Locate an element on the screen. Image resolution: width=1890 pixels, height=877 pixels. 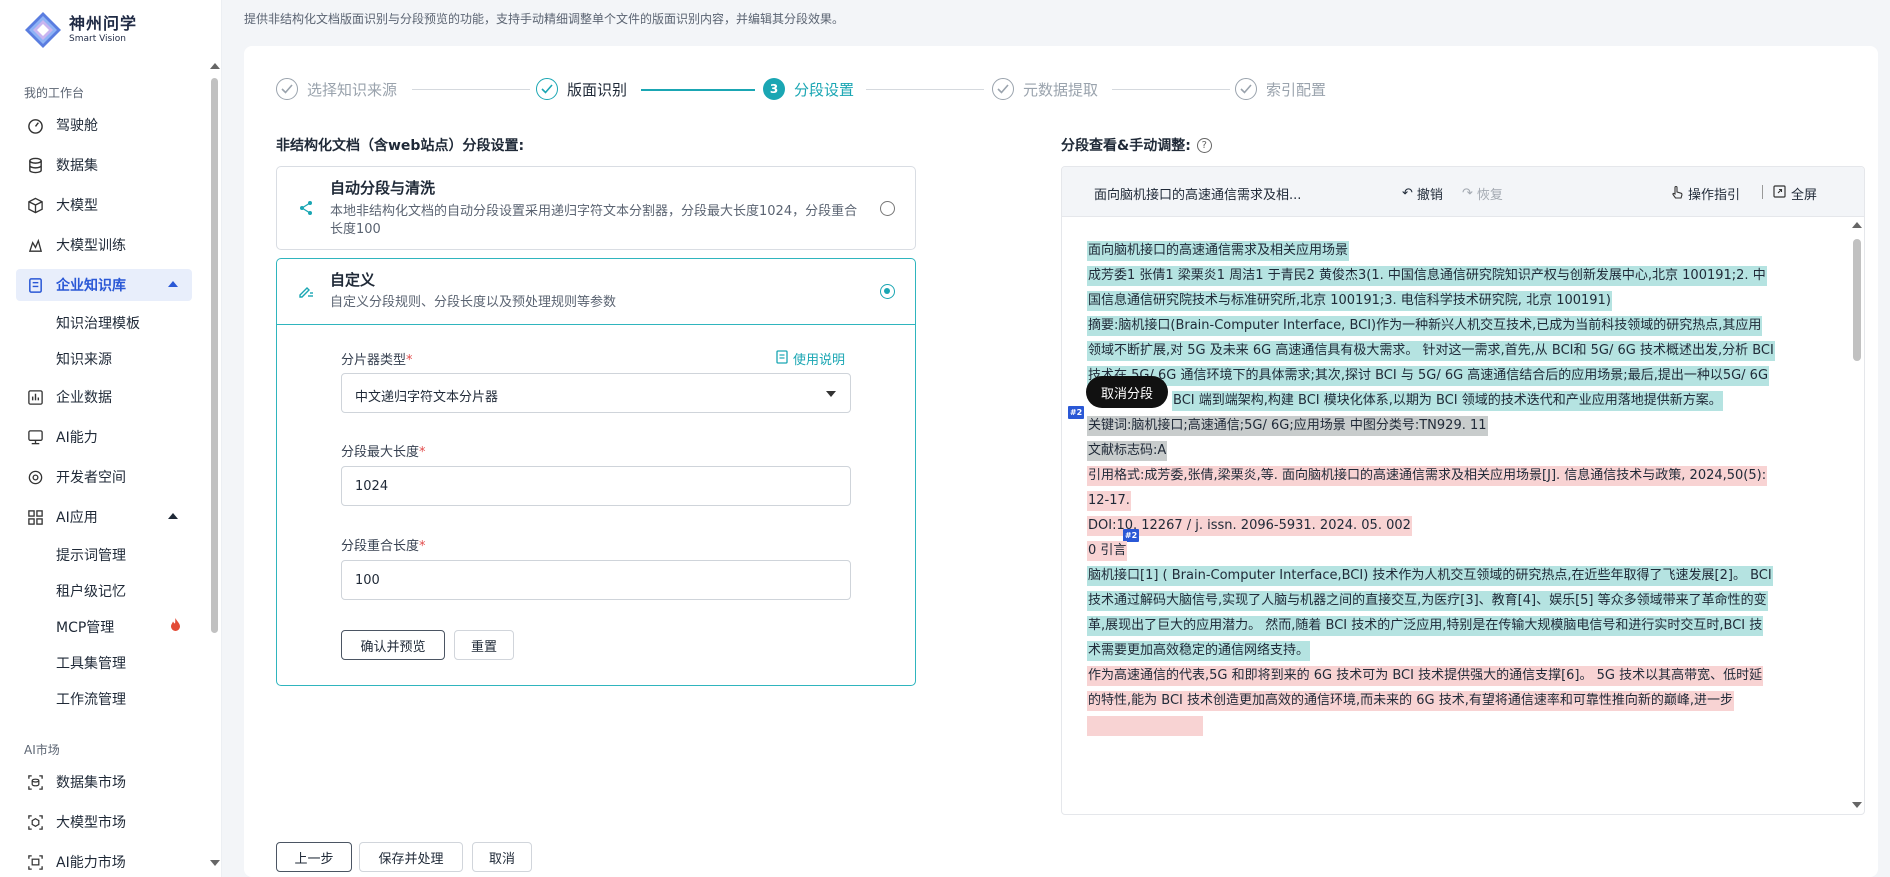
step-segment-settings: 3 分段设置 is located at coordinates (808, 89).